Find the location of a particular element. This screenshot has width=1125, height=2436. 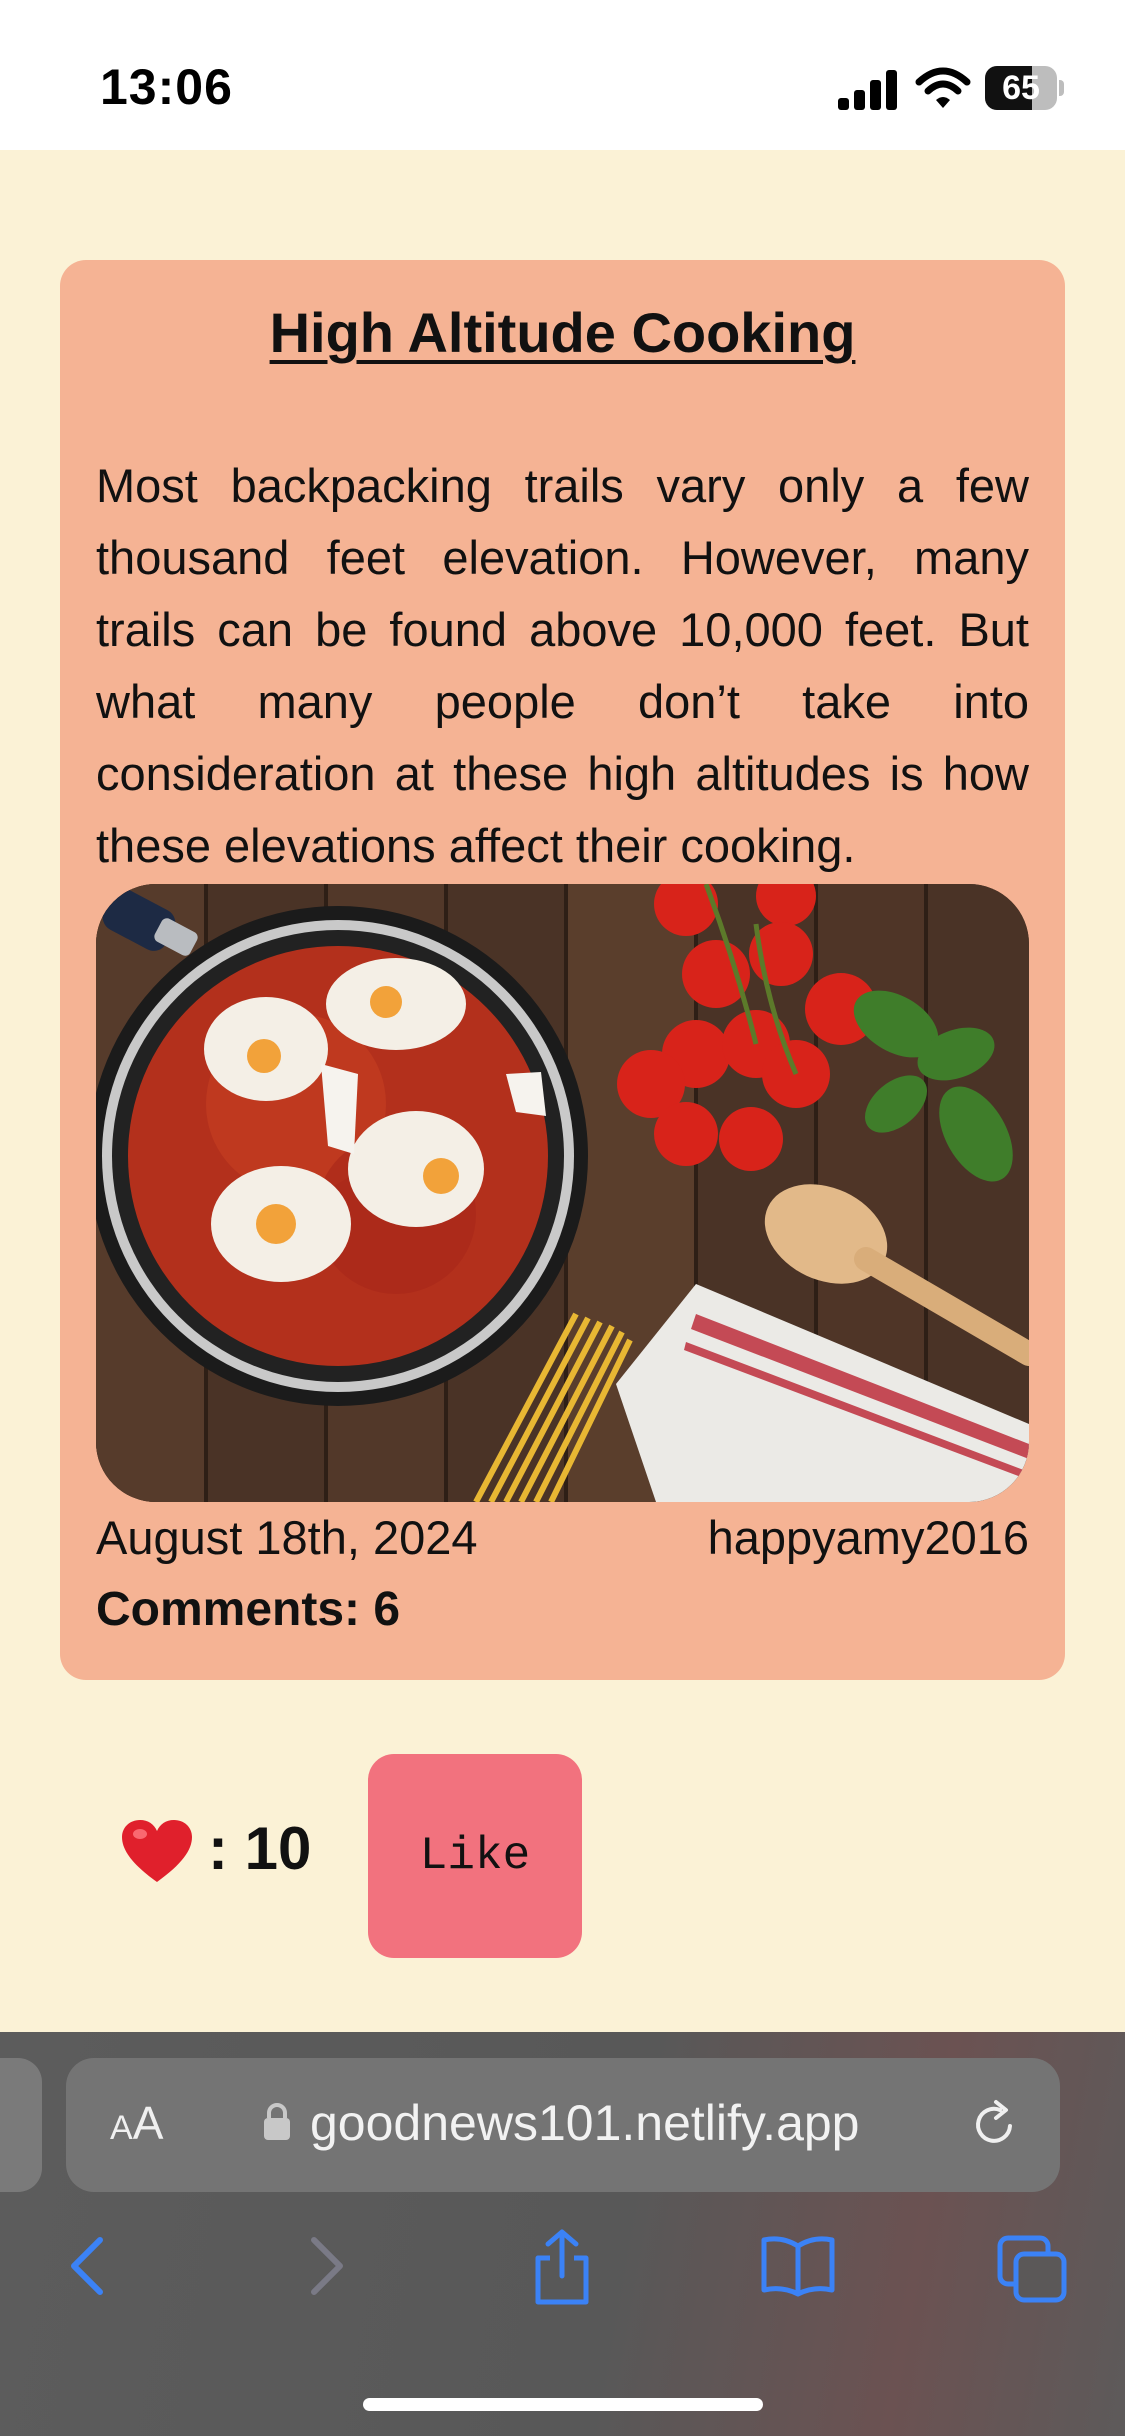

previous-tab-preview is located at coordinates (21, 2125).